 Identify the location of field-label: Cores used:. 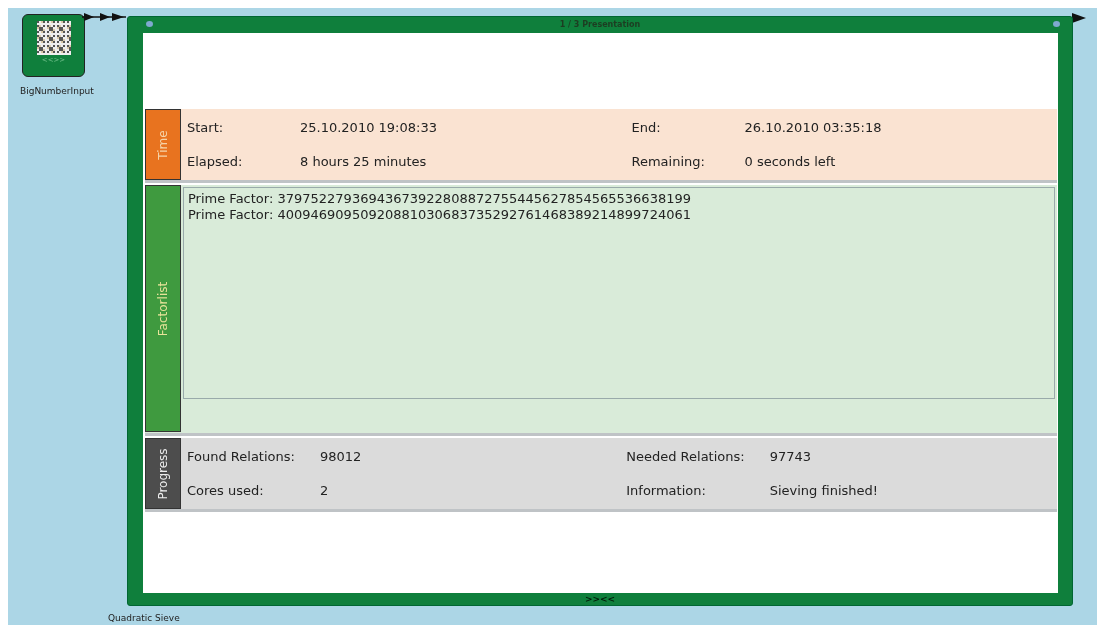
(226, 490).